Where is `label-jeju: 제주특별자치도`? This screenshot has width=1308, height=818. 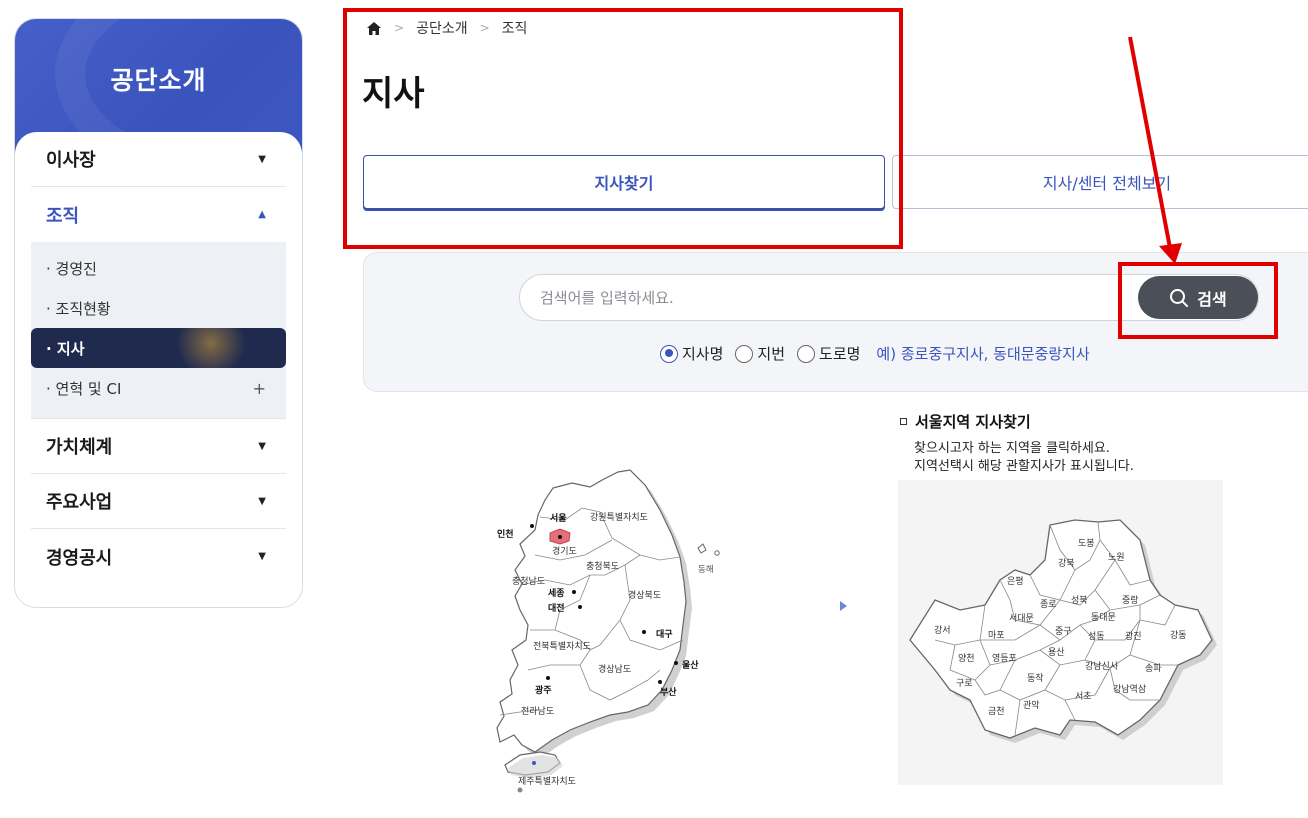
label-jeju: 제주특별자치도 is located at coordinates (547, 781).